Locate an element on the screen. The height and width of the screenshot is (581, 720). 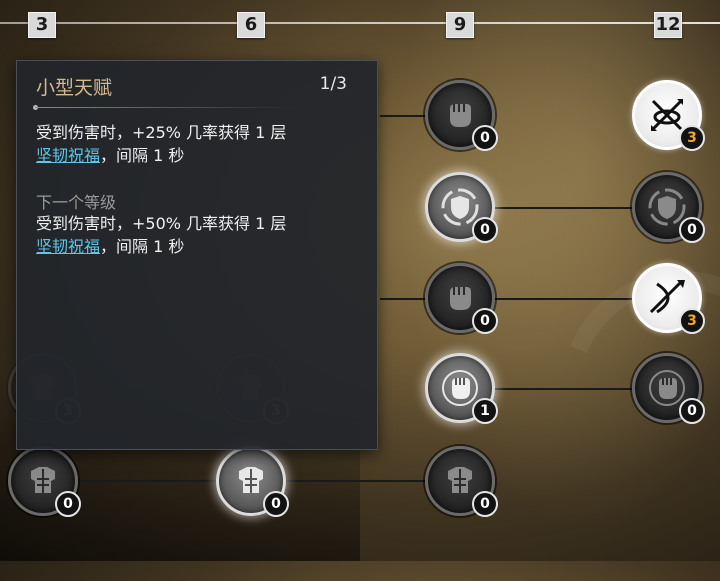
next-effect-line1: 受到伤害时，+50% 几率获得 1 层 is located at coordinates (161, 223).